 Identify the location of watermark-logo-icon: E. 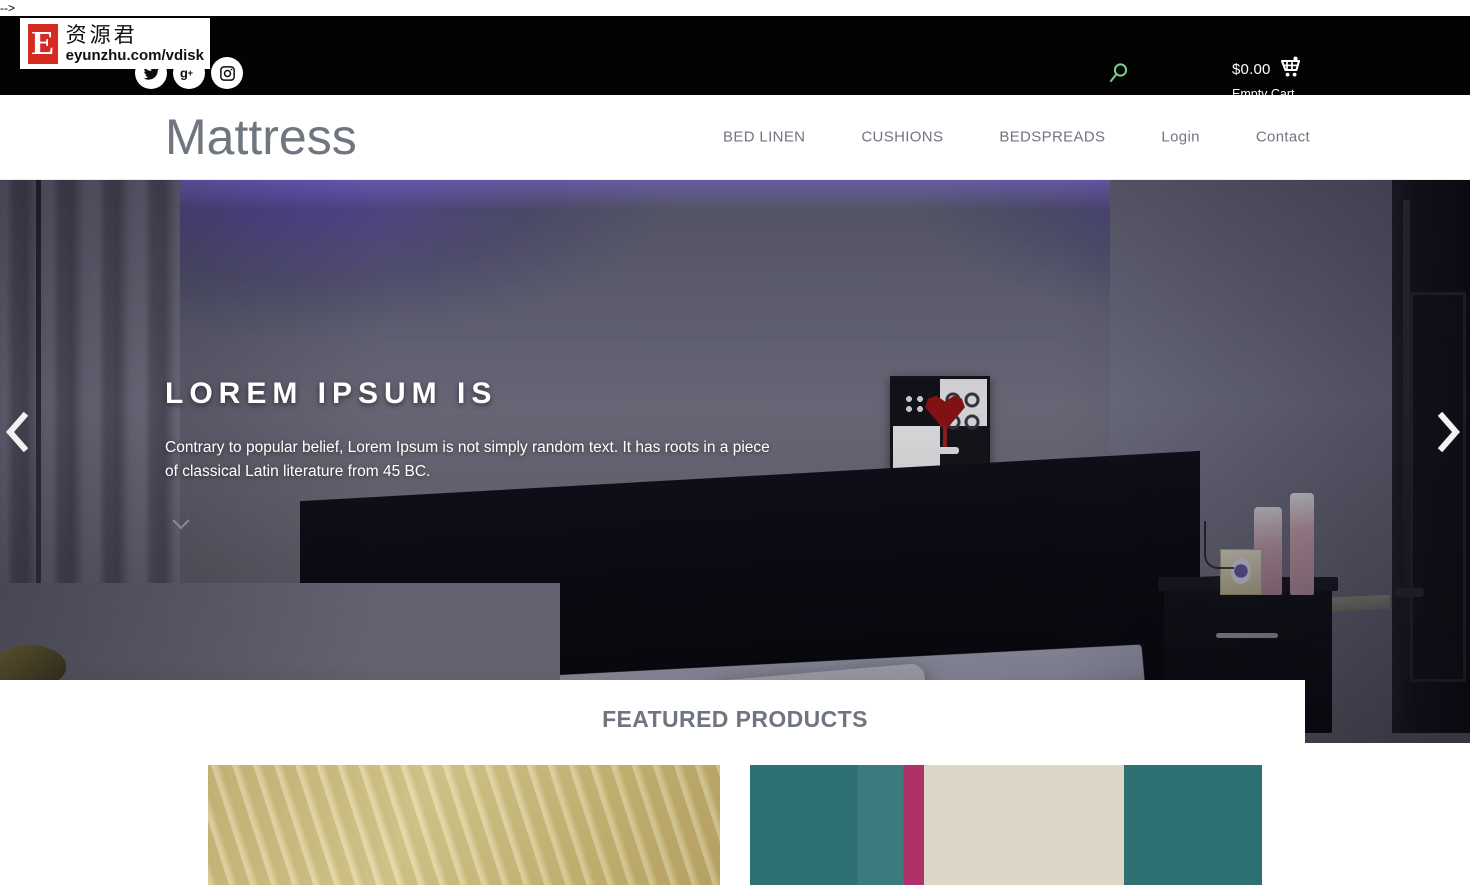
(43, 43).